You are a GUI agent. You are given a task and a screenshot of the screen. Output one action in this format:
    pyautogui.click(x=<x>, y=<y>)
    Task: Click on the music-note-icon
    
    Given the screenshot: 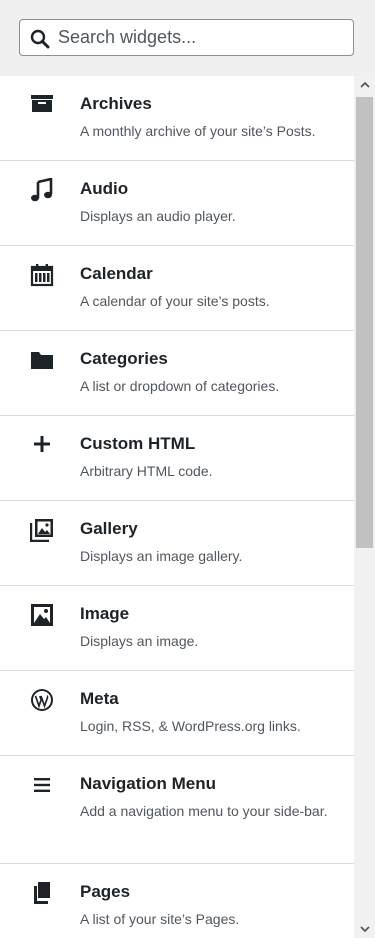 What is the action you would take?
    pyautogui.click(x=42, y=190)
    